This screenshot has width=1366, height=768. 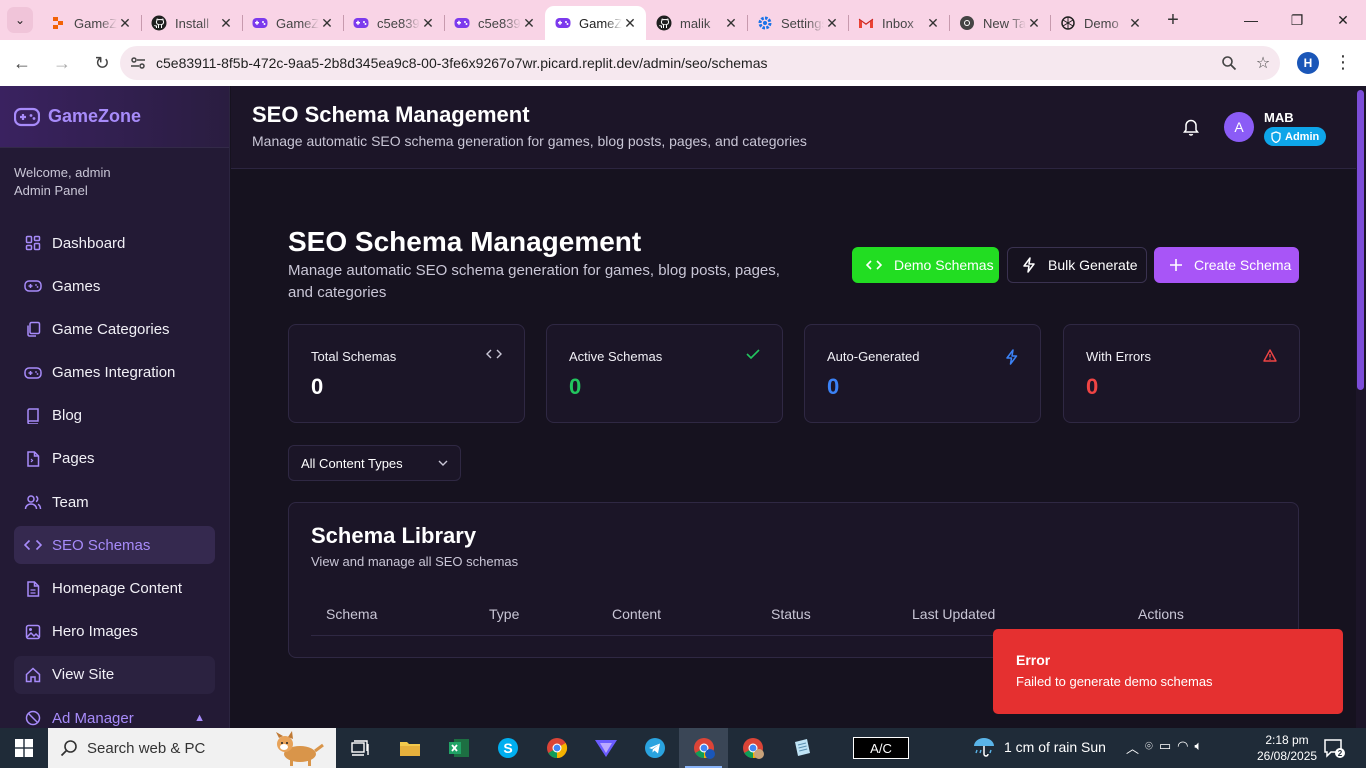 What do you see at coordinates (1287, 748) in the screenshot?
I see `clock: 2:18 pm 26/08/2025` at bounding box center [1287, 748].